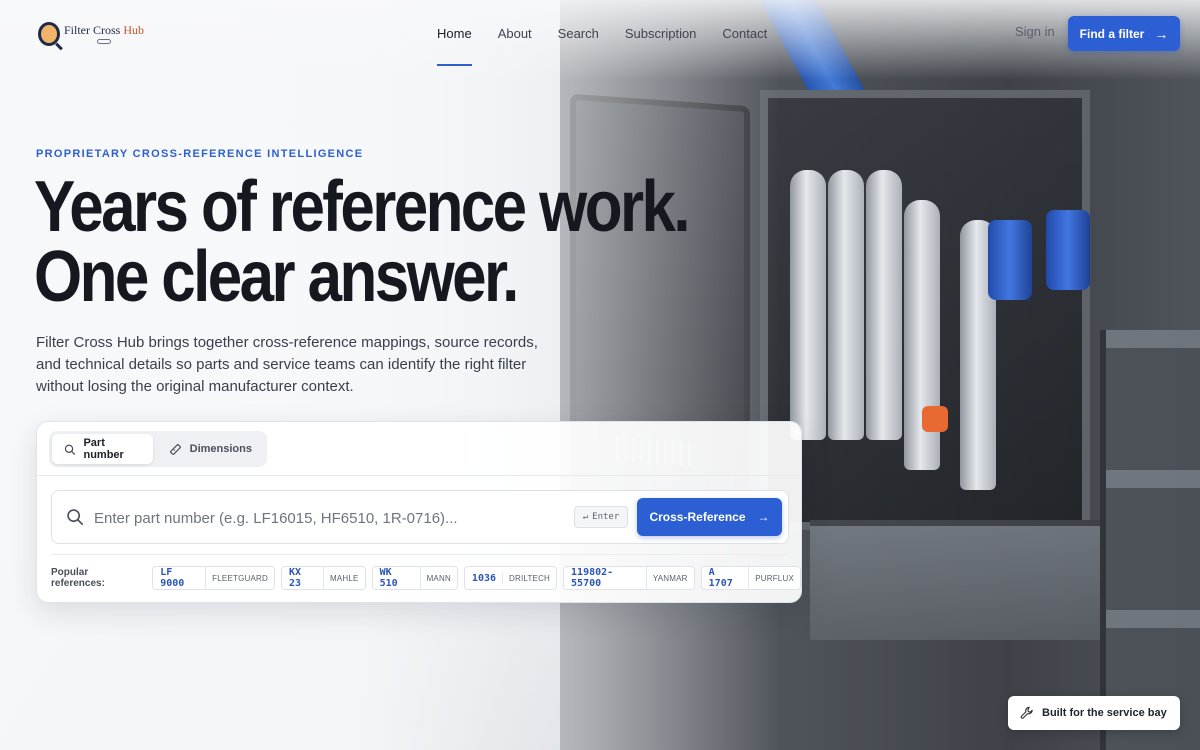 The image size is (1200, 750). I want to click on logo-wordmark: Filter Cross Hub, so click(104, 34).